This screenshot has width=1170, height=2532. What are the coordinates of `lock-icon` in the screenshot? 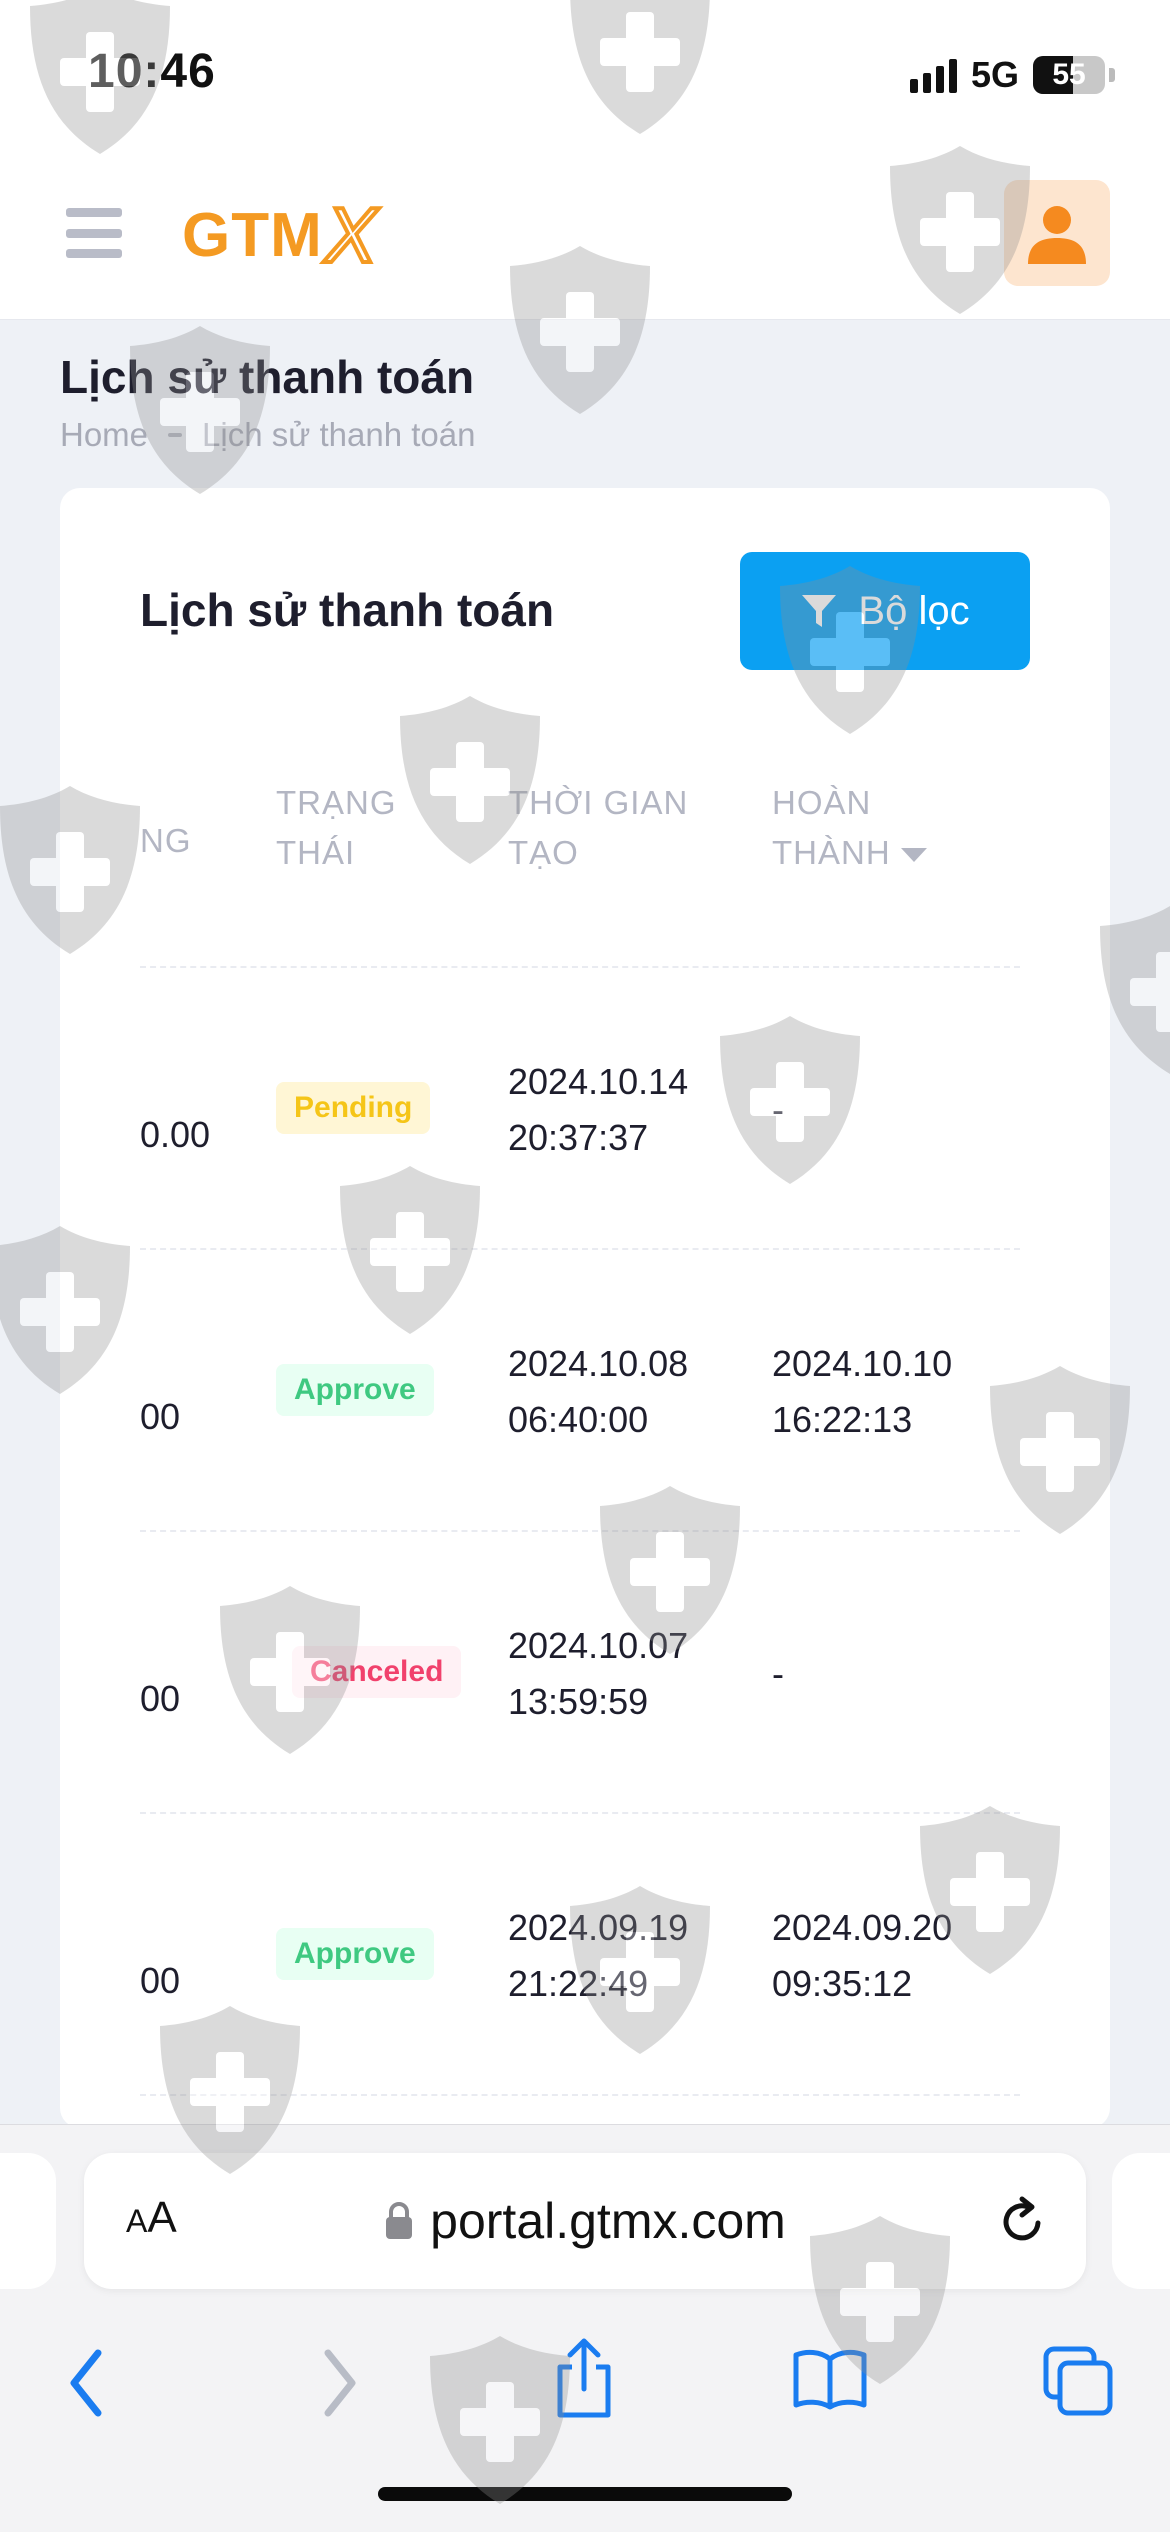 It's located at (399, 2220).